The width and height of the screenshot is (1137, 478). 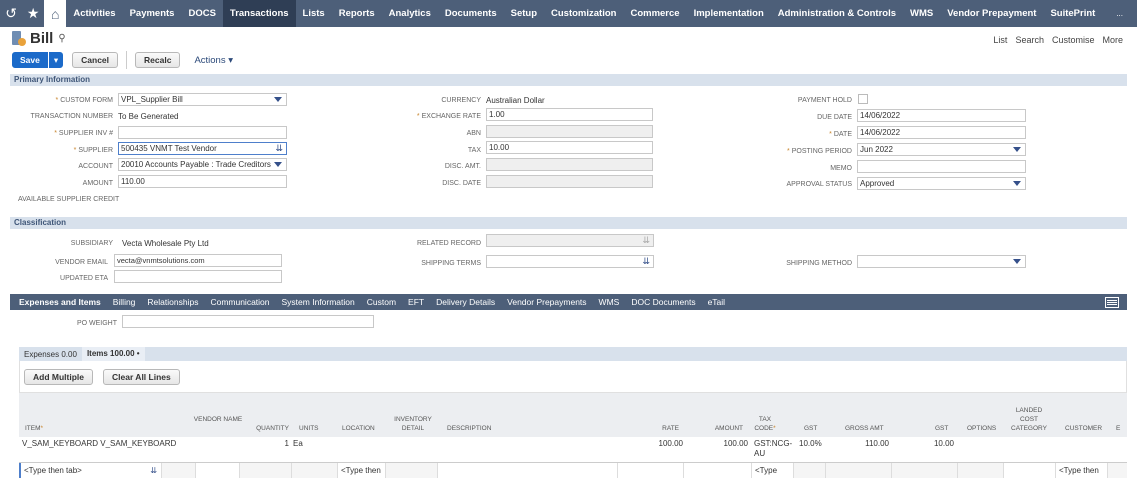 What do you see at coordinates (1112, 302) in the screenshot?
I see `layout-icon` at bounding box center [1112, 302].